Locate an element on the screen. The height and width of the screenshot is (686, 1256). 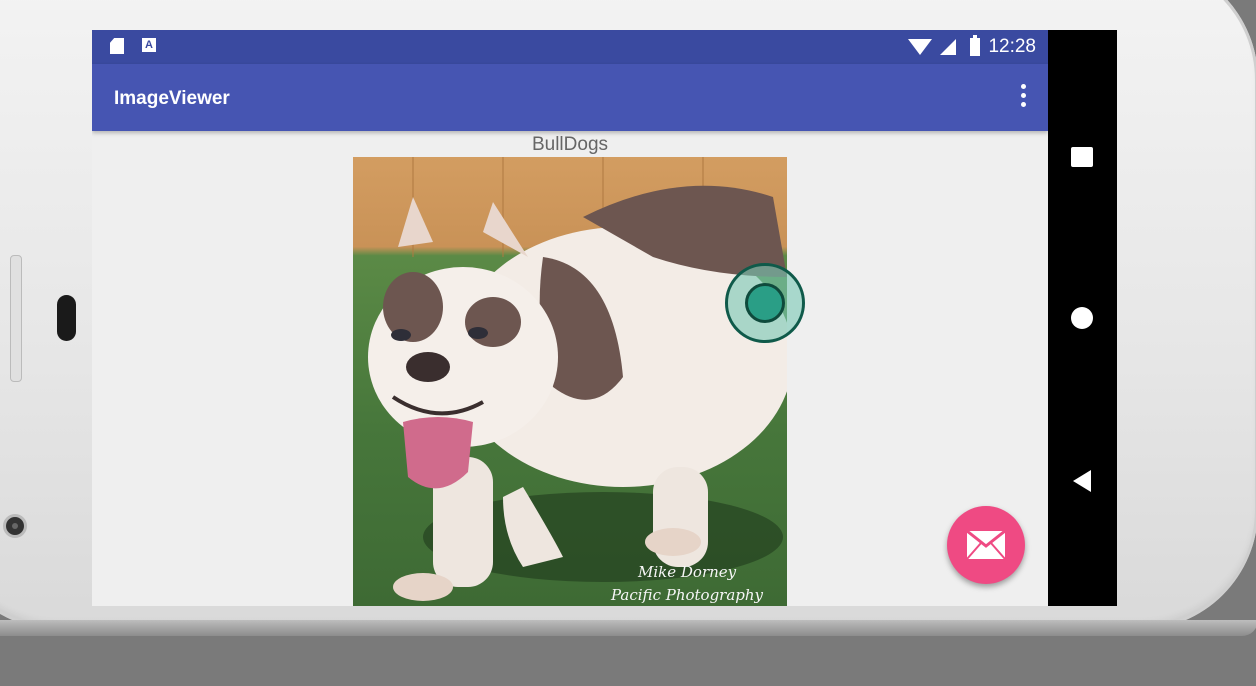
touch-indicator is located at coordinates (765, 303).